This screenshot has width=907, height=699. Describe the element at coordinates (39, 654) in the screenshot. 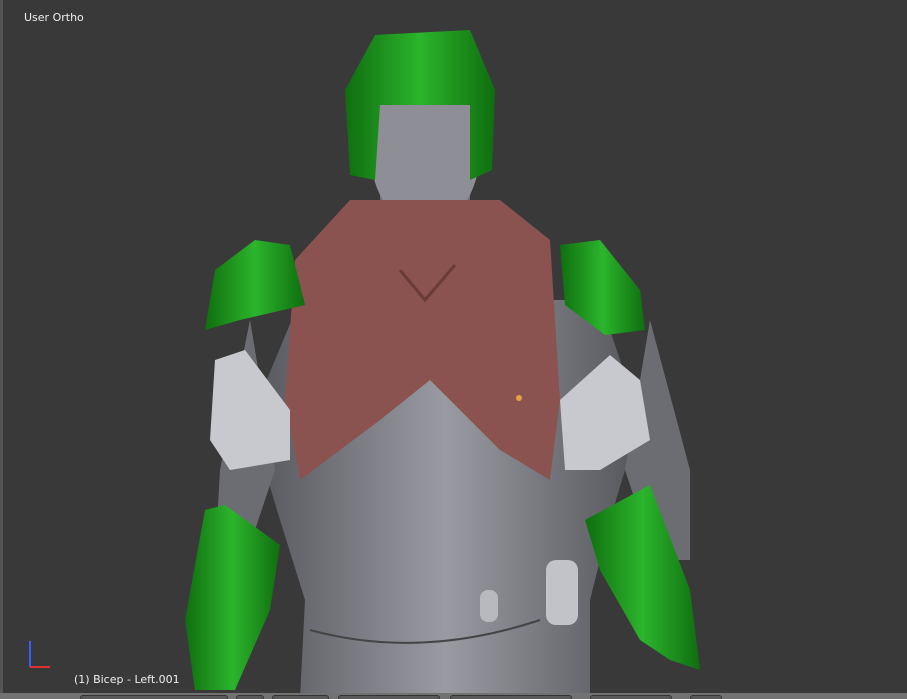

I see `axis-gizmo` at that location.